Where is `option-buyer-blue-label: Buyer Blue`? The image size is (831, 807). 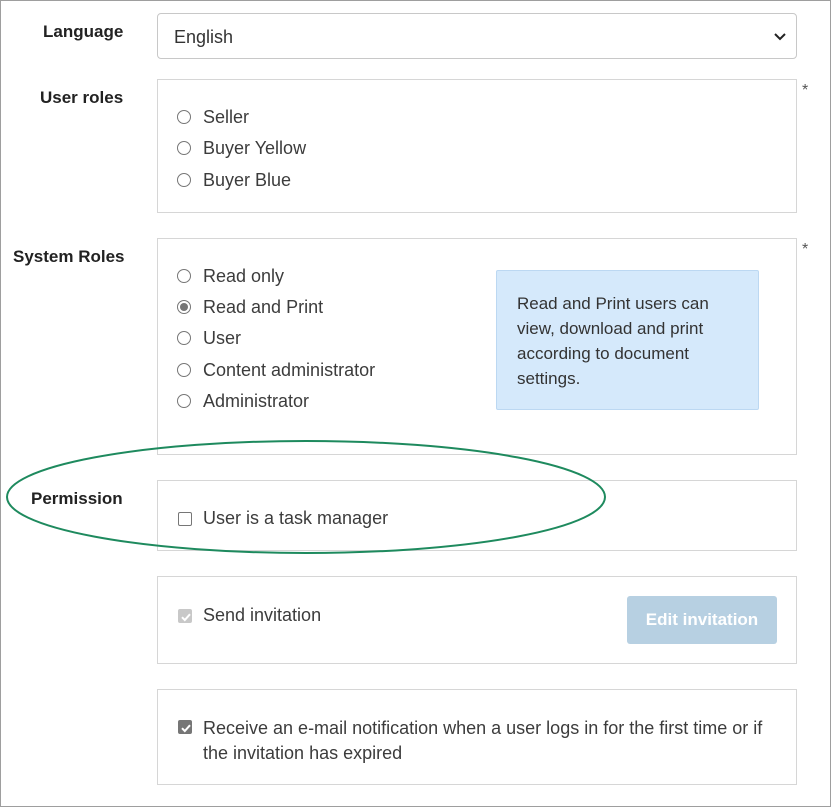 option-buyer-blue-label: Buyer Blue is located at coordinates (247, 180).